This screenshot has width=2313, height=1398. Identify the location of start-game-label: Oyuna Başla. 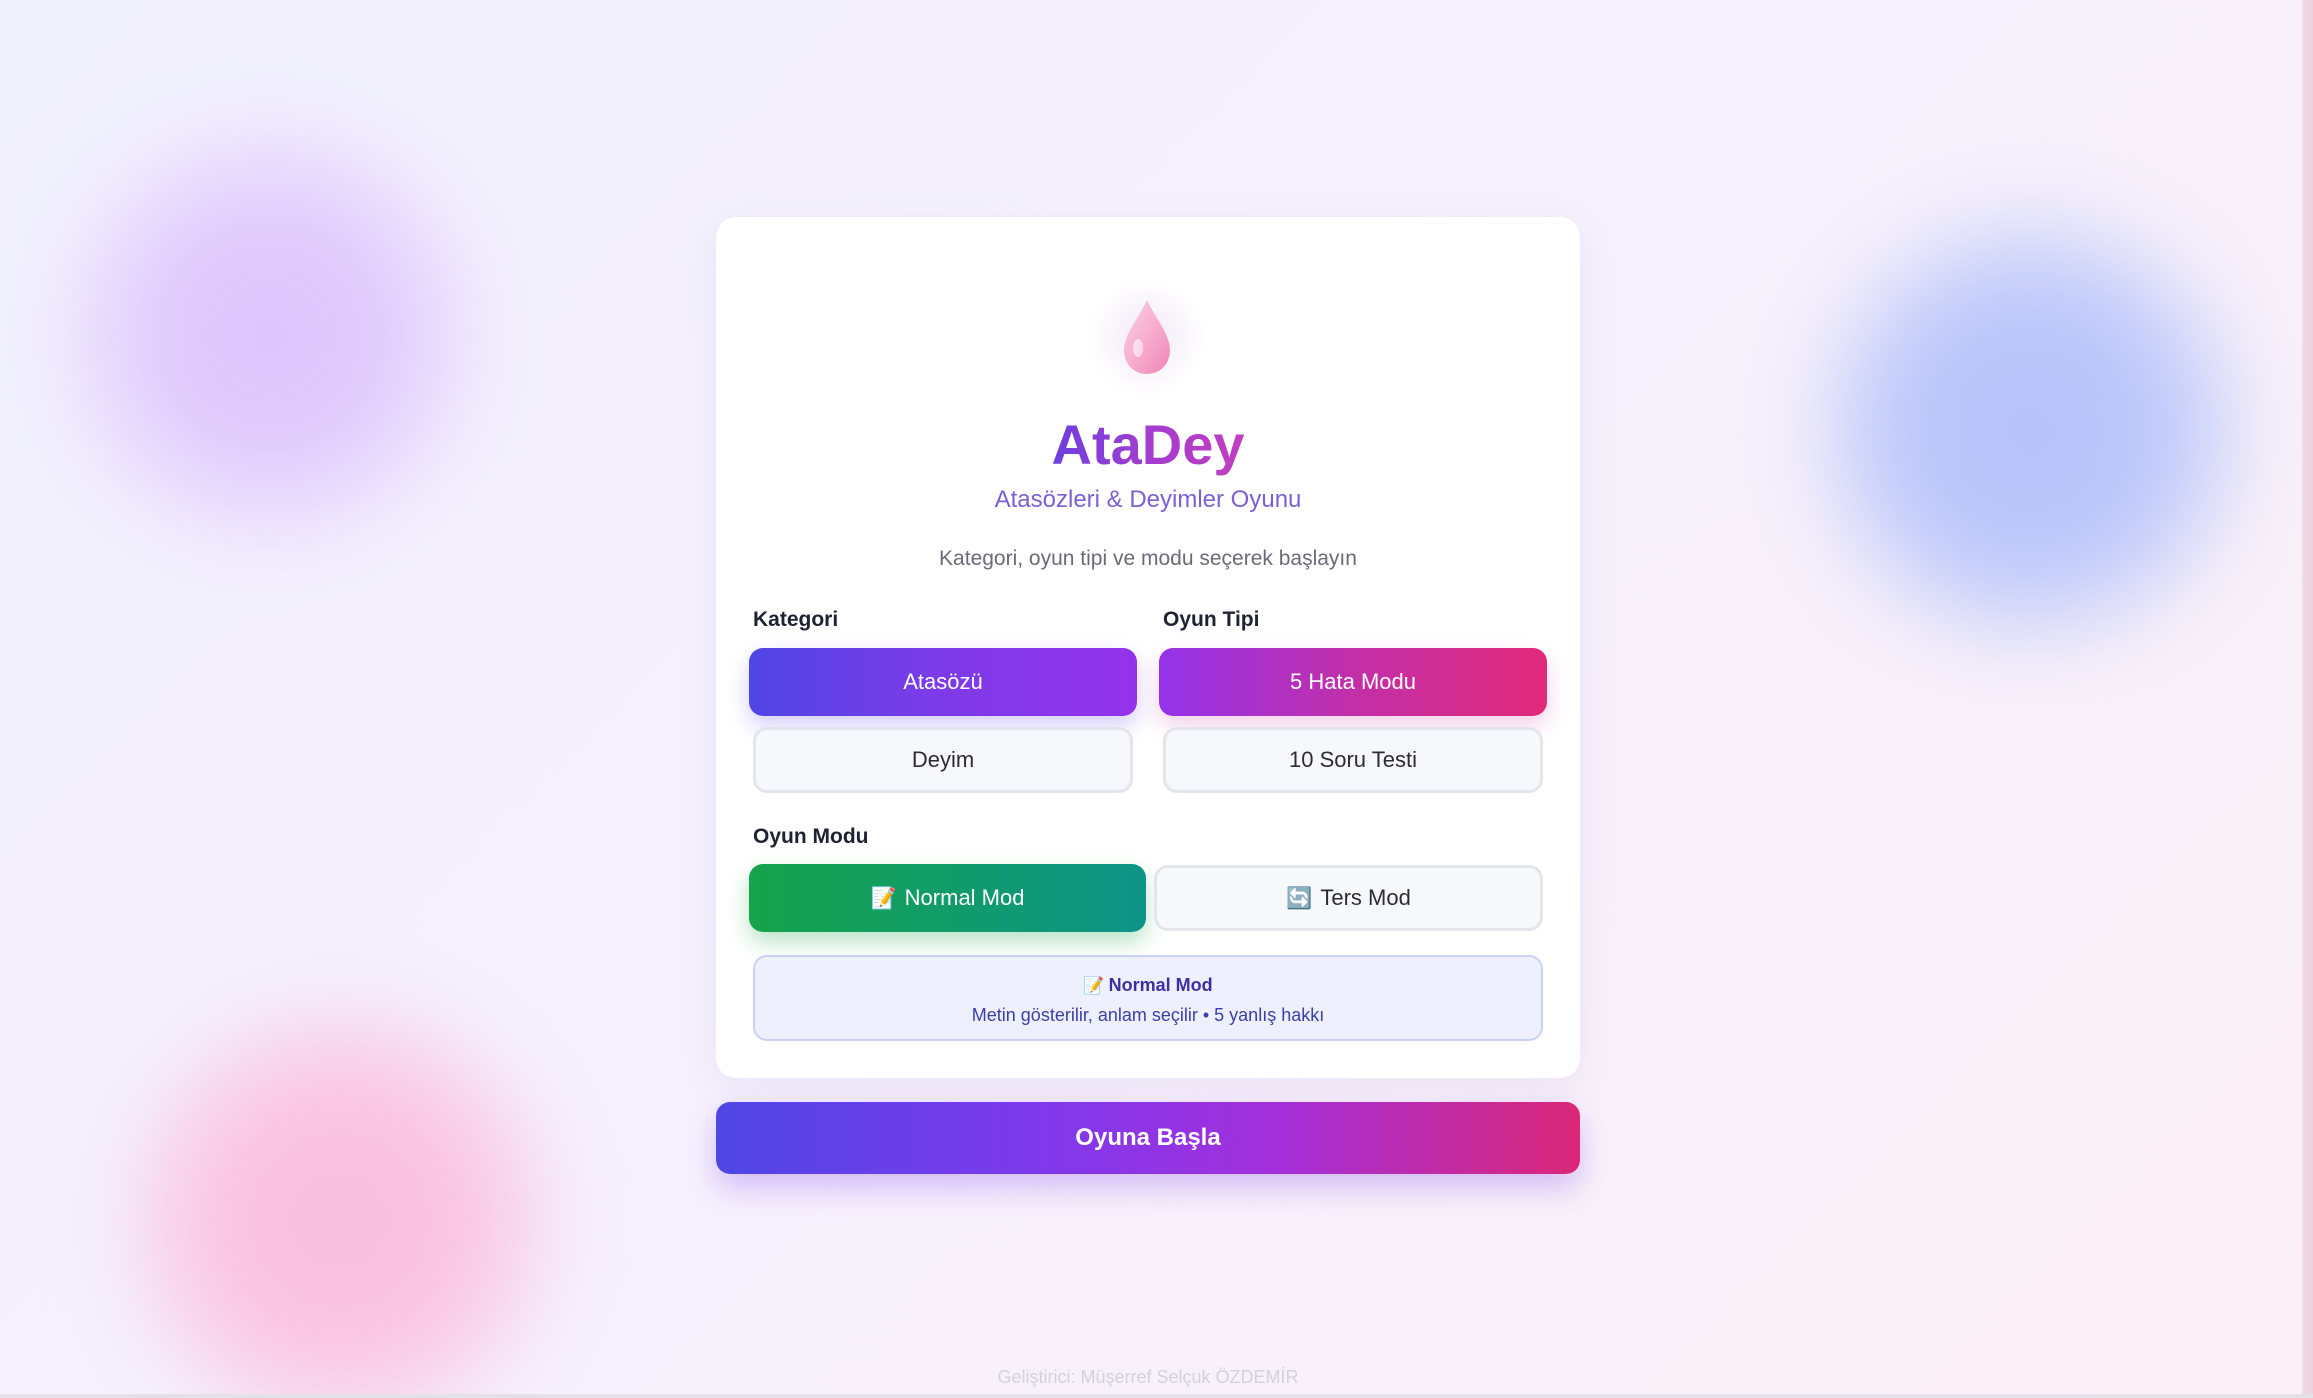
(1148, 1137).